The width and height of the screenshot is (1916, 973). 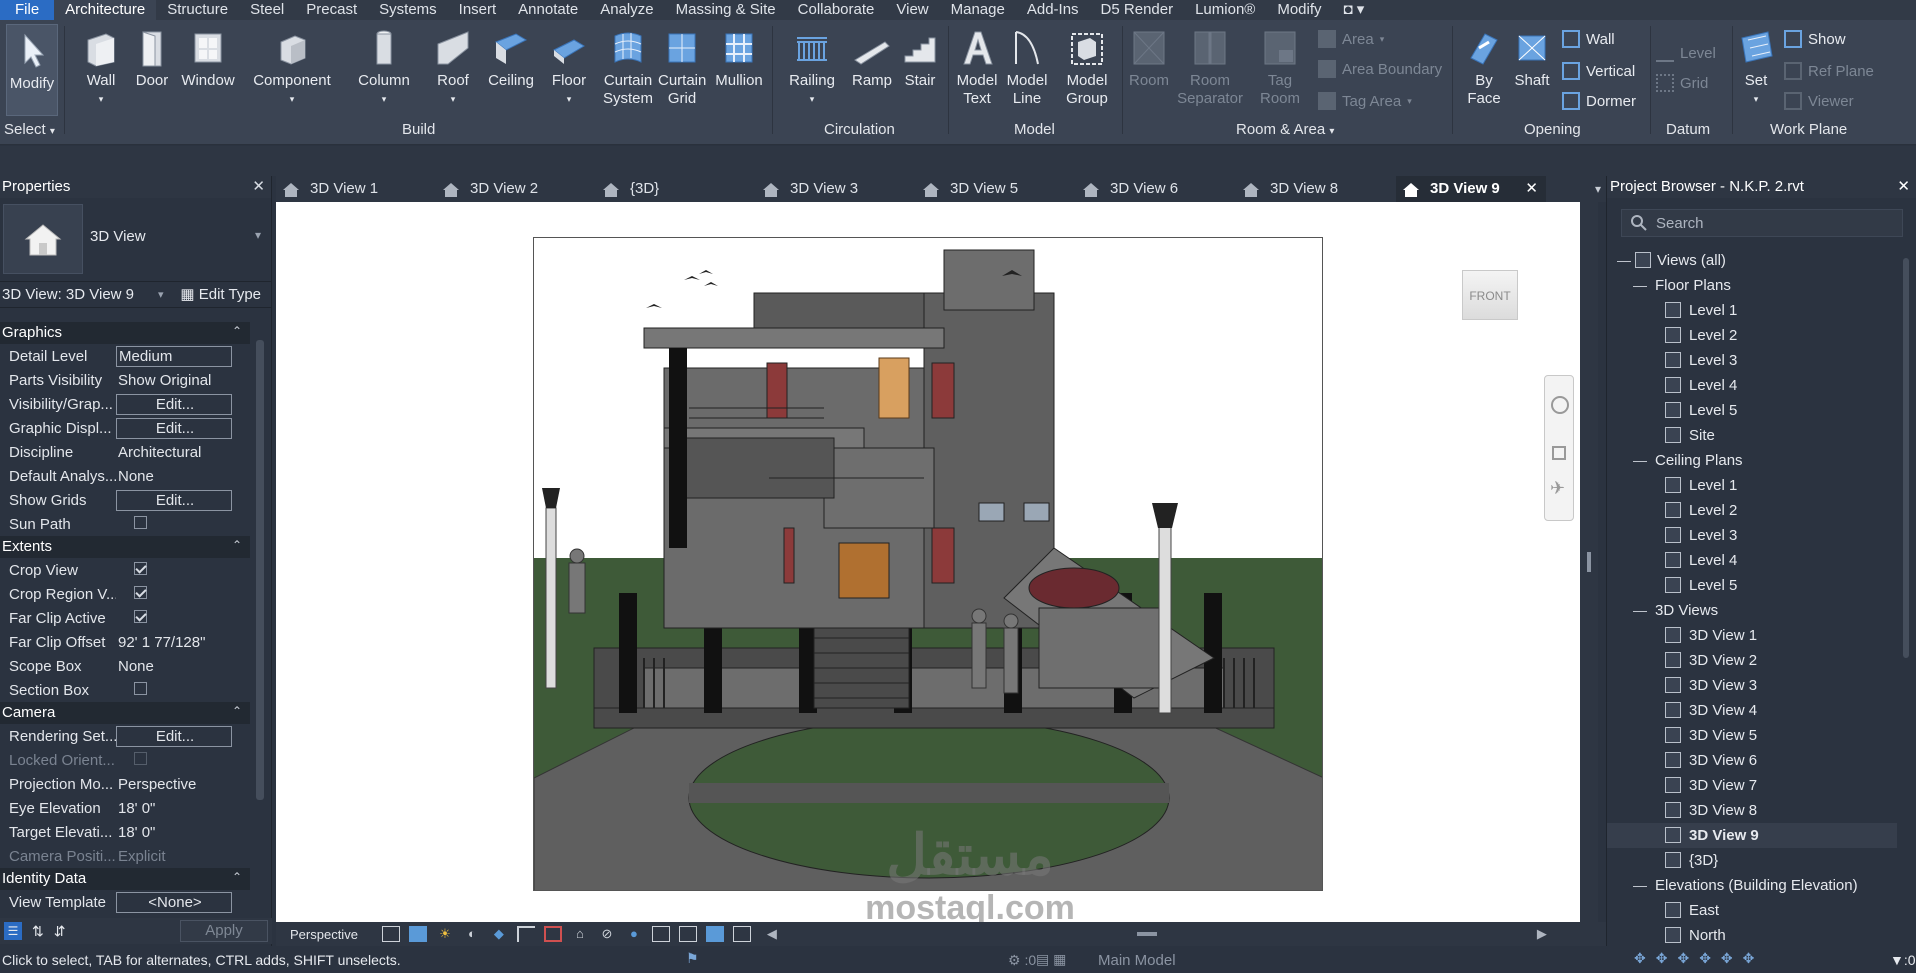 I want to click on type-selector: 3D View ▾, so click(x=135, y=240).